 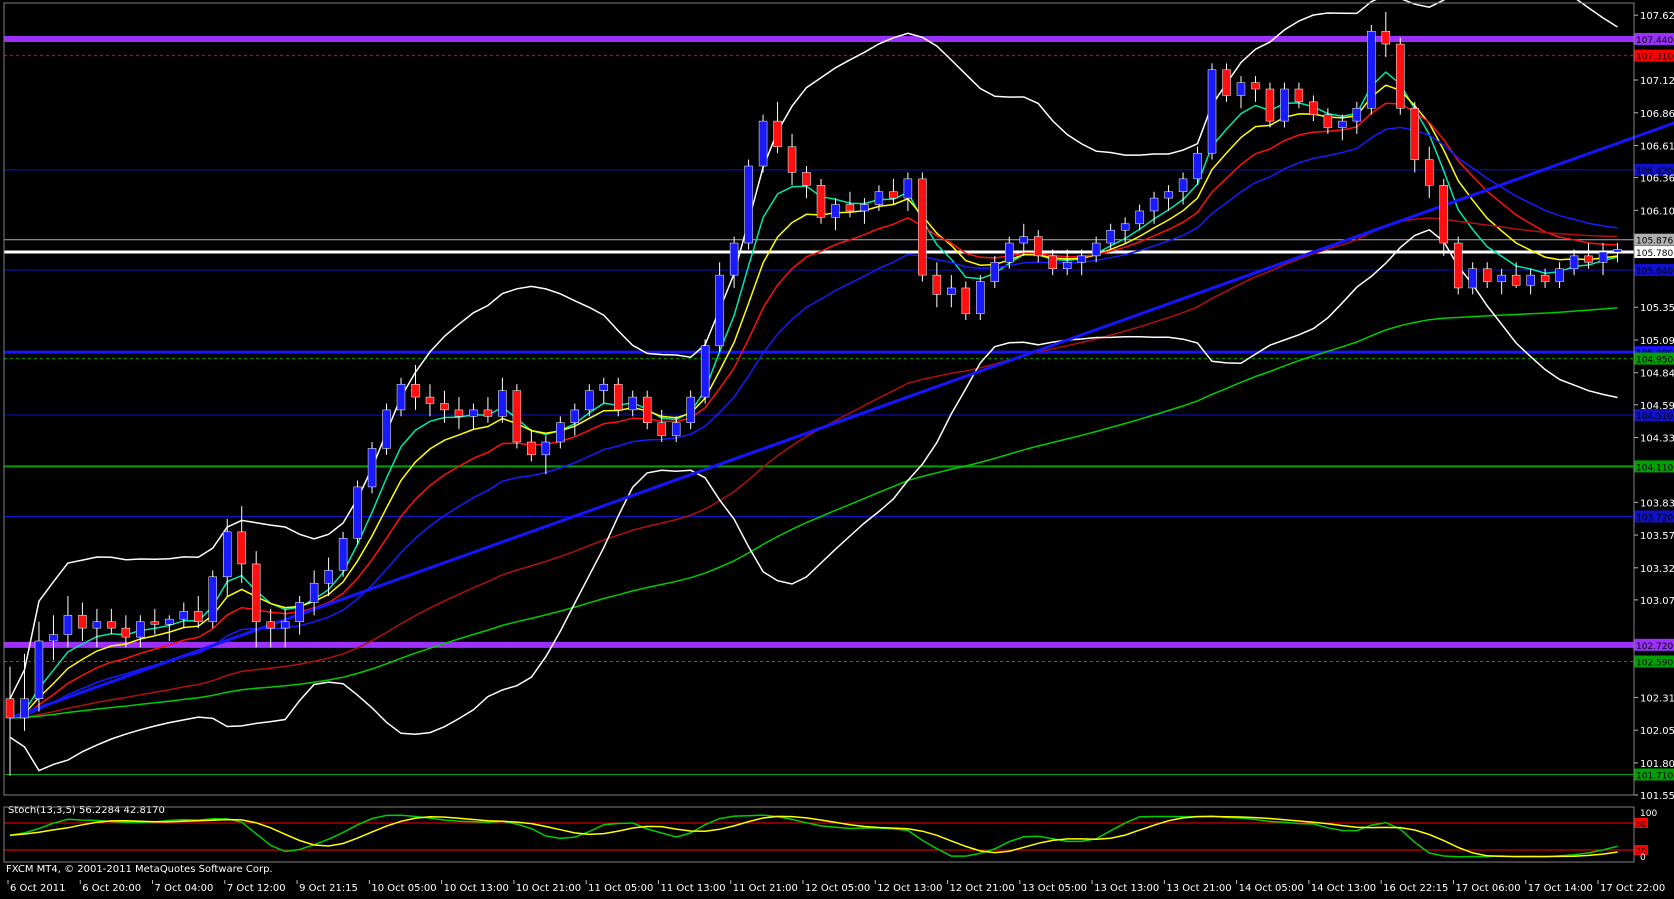 I want to click on price-tick-label: 103.320, so click(x=1657, y=569).